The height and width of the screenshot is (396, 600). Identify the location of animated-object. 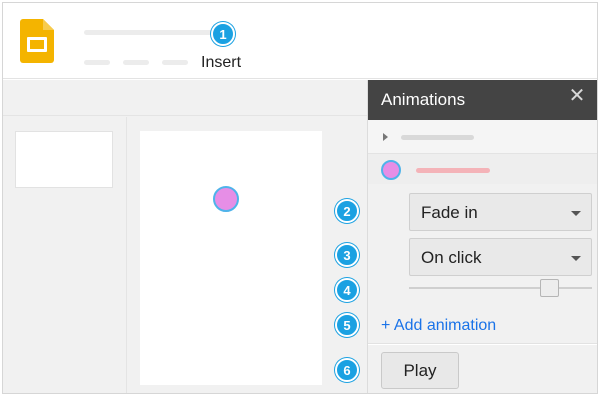
(226, 199).